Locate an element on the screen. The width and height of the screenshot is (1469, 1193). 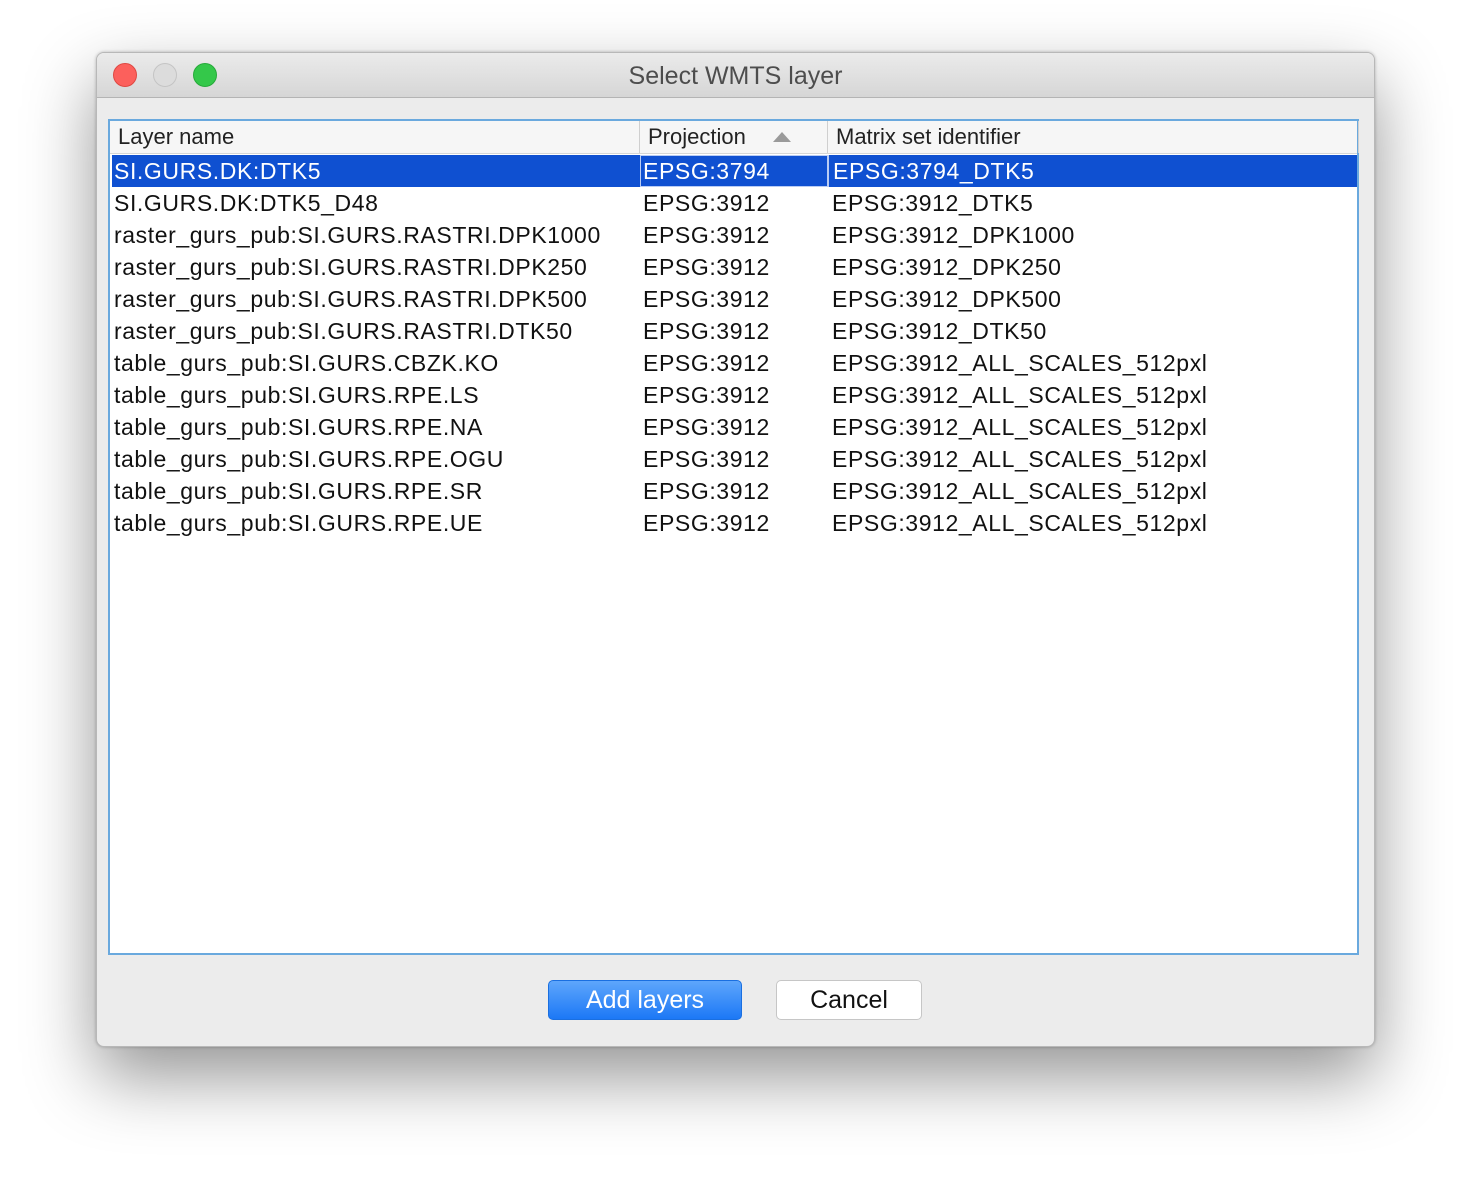
cell-matrix-set: EPSG:3794_DTK5 is located at coordinates (1092, 171).